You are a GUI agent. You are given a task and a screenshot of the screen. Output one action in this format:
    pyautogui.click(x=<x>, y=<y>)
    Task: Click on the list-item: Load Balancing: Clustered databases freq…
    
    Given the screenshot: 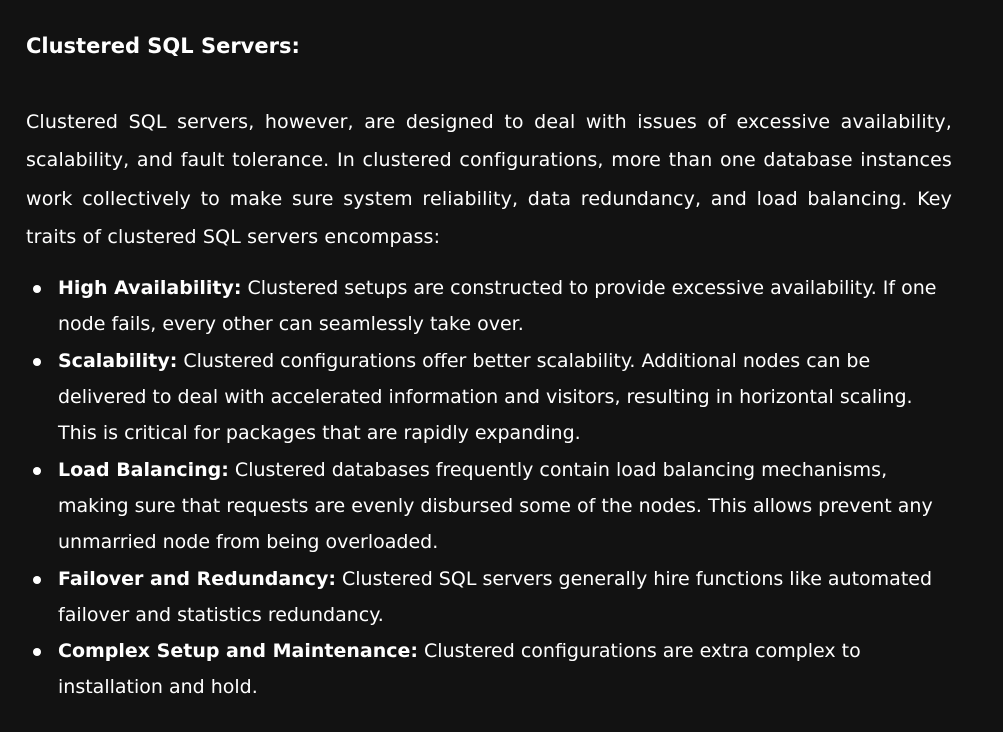 What is the action you would take?
    pyautogui.click(x=489, y=506)
    